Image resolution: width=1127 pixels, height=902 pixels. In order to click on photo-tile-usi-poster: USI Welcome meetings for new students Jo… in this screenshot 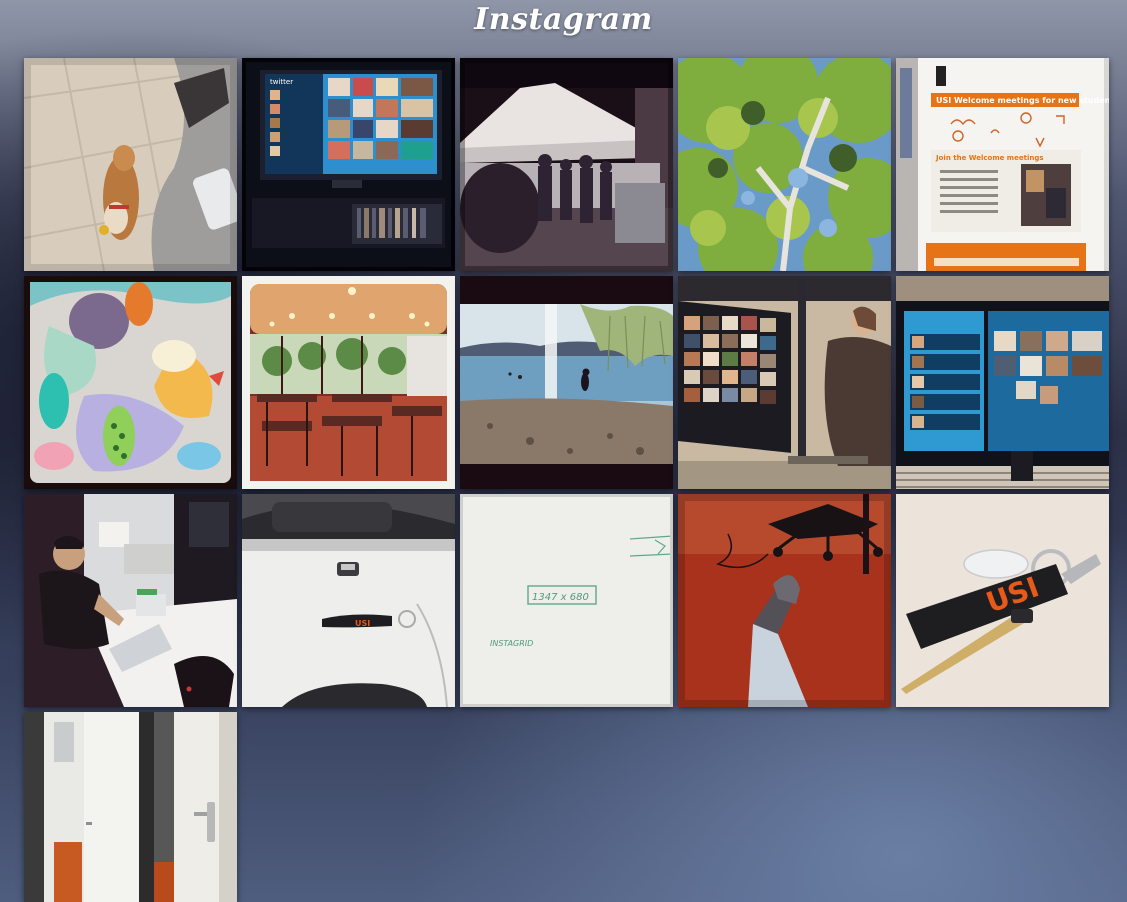, I will do `click(1002, 164)`.